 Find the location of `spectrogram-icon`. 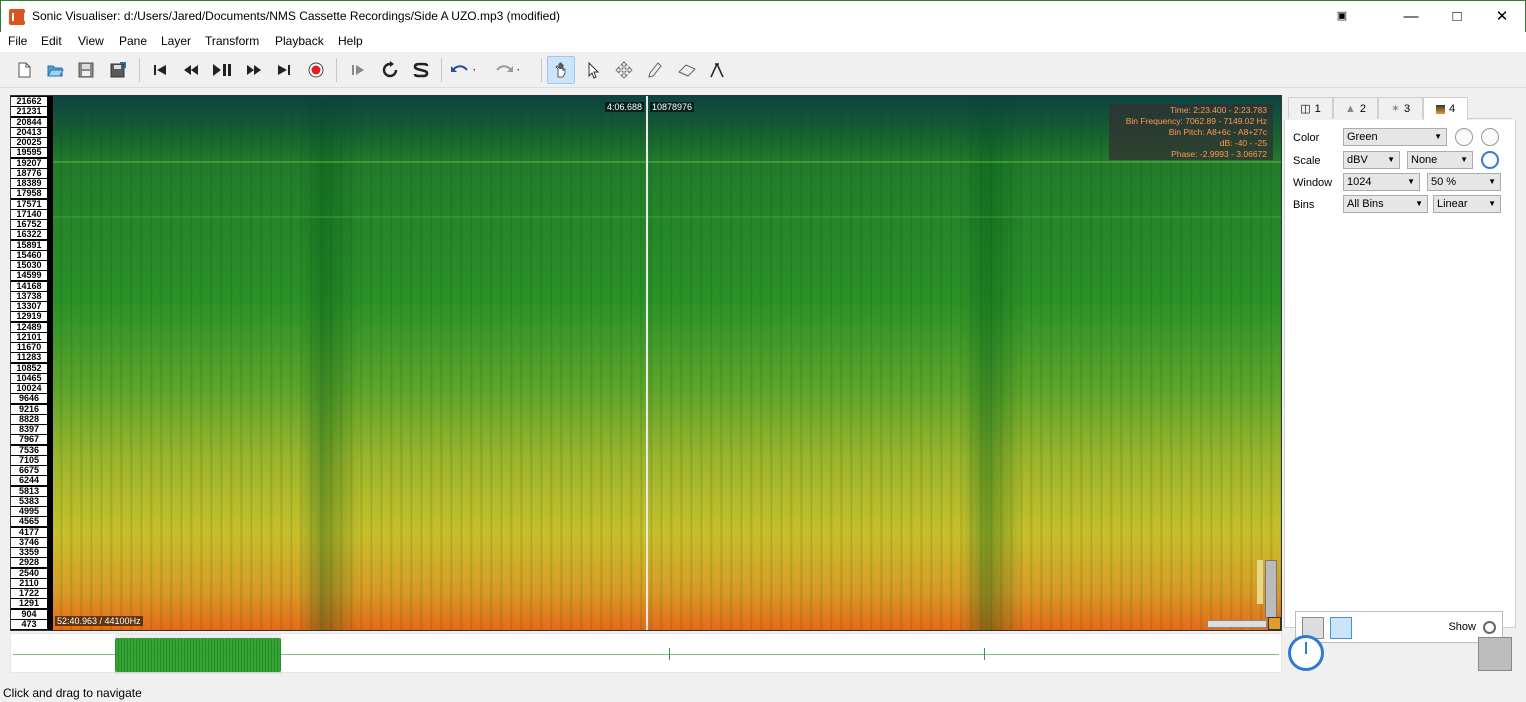

spectrogram-icon is located at coordinates (1440, 109).